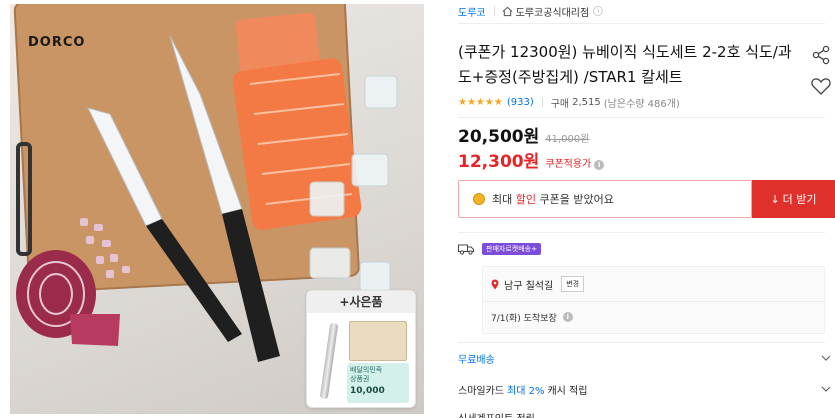  Describe the element at coordinates (576, 199) in the screenshot. I see `coupon-text-suffix: 쿠폰을 받았어요` at that location.